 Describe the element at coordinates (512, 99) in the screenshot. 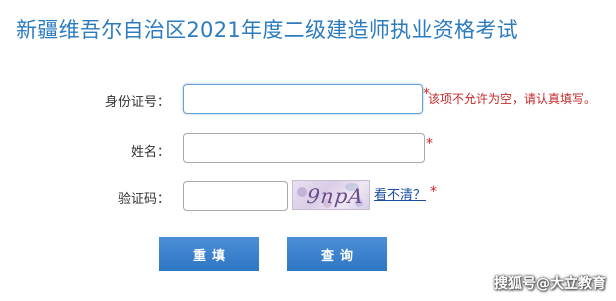

I see `id-number-error-message: 该项不允许为空，请认真填写。` at that location.